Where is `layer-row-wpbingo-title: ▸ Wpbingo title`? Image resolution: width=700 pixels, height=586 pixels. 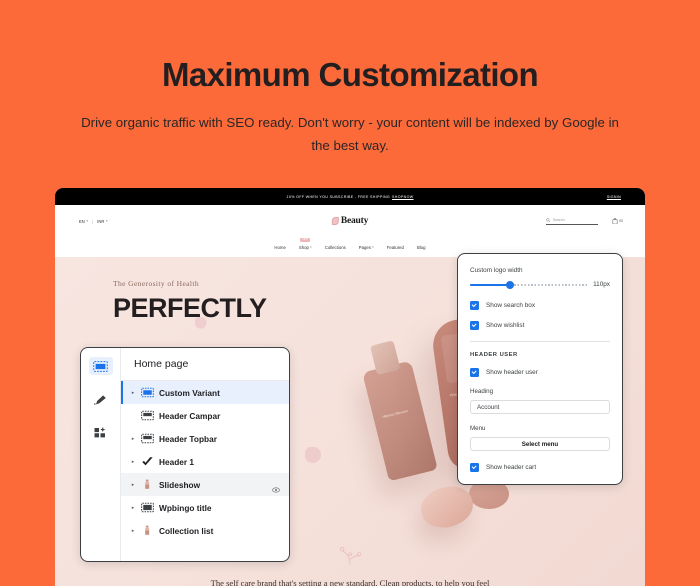
layer-row-wpbingo-title: ▸ Wpbingo title is located at coordinates (205, 507).